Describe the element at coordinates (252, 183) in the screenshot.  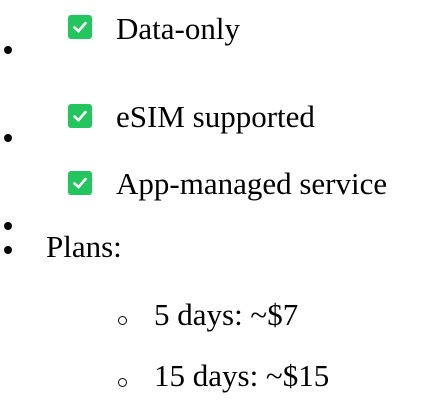
I see `feature-label: App-managed service` at that location.